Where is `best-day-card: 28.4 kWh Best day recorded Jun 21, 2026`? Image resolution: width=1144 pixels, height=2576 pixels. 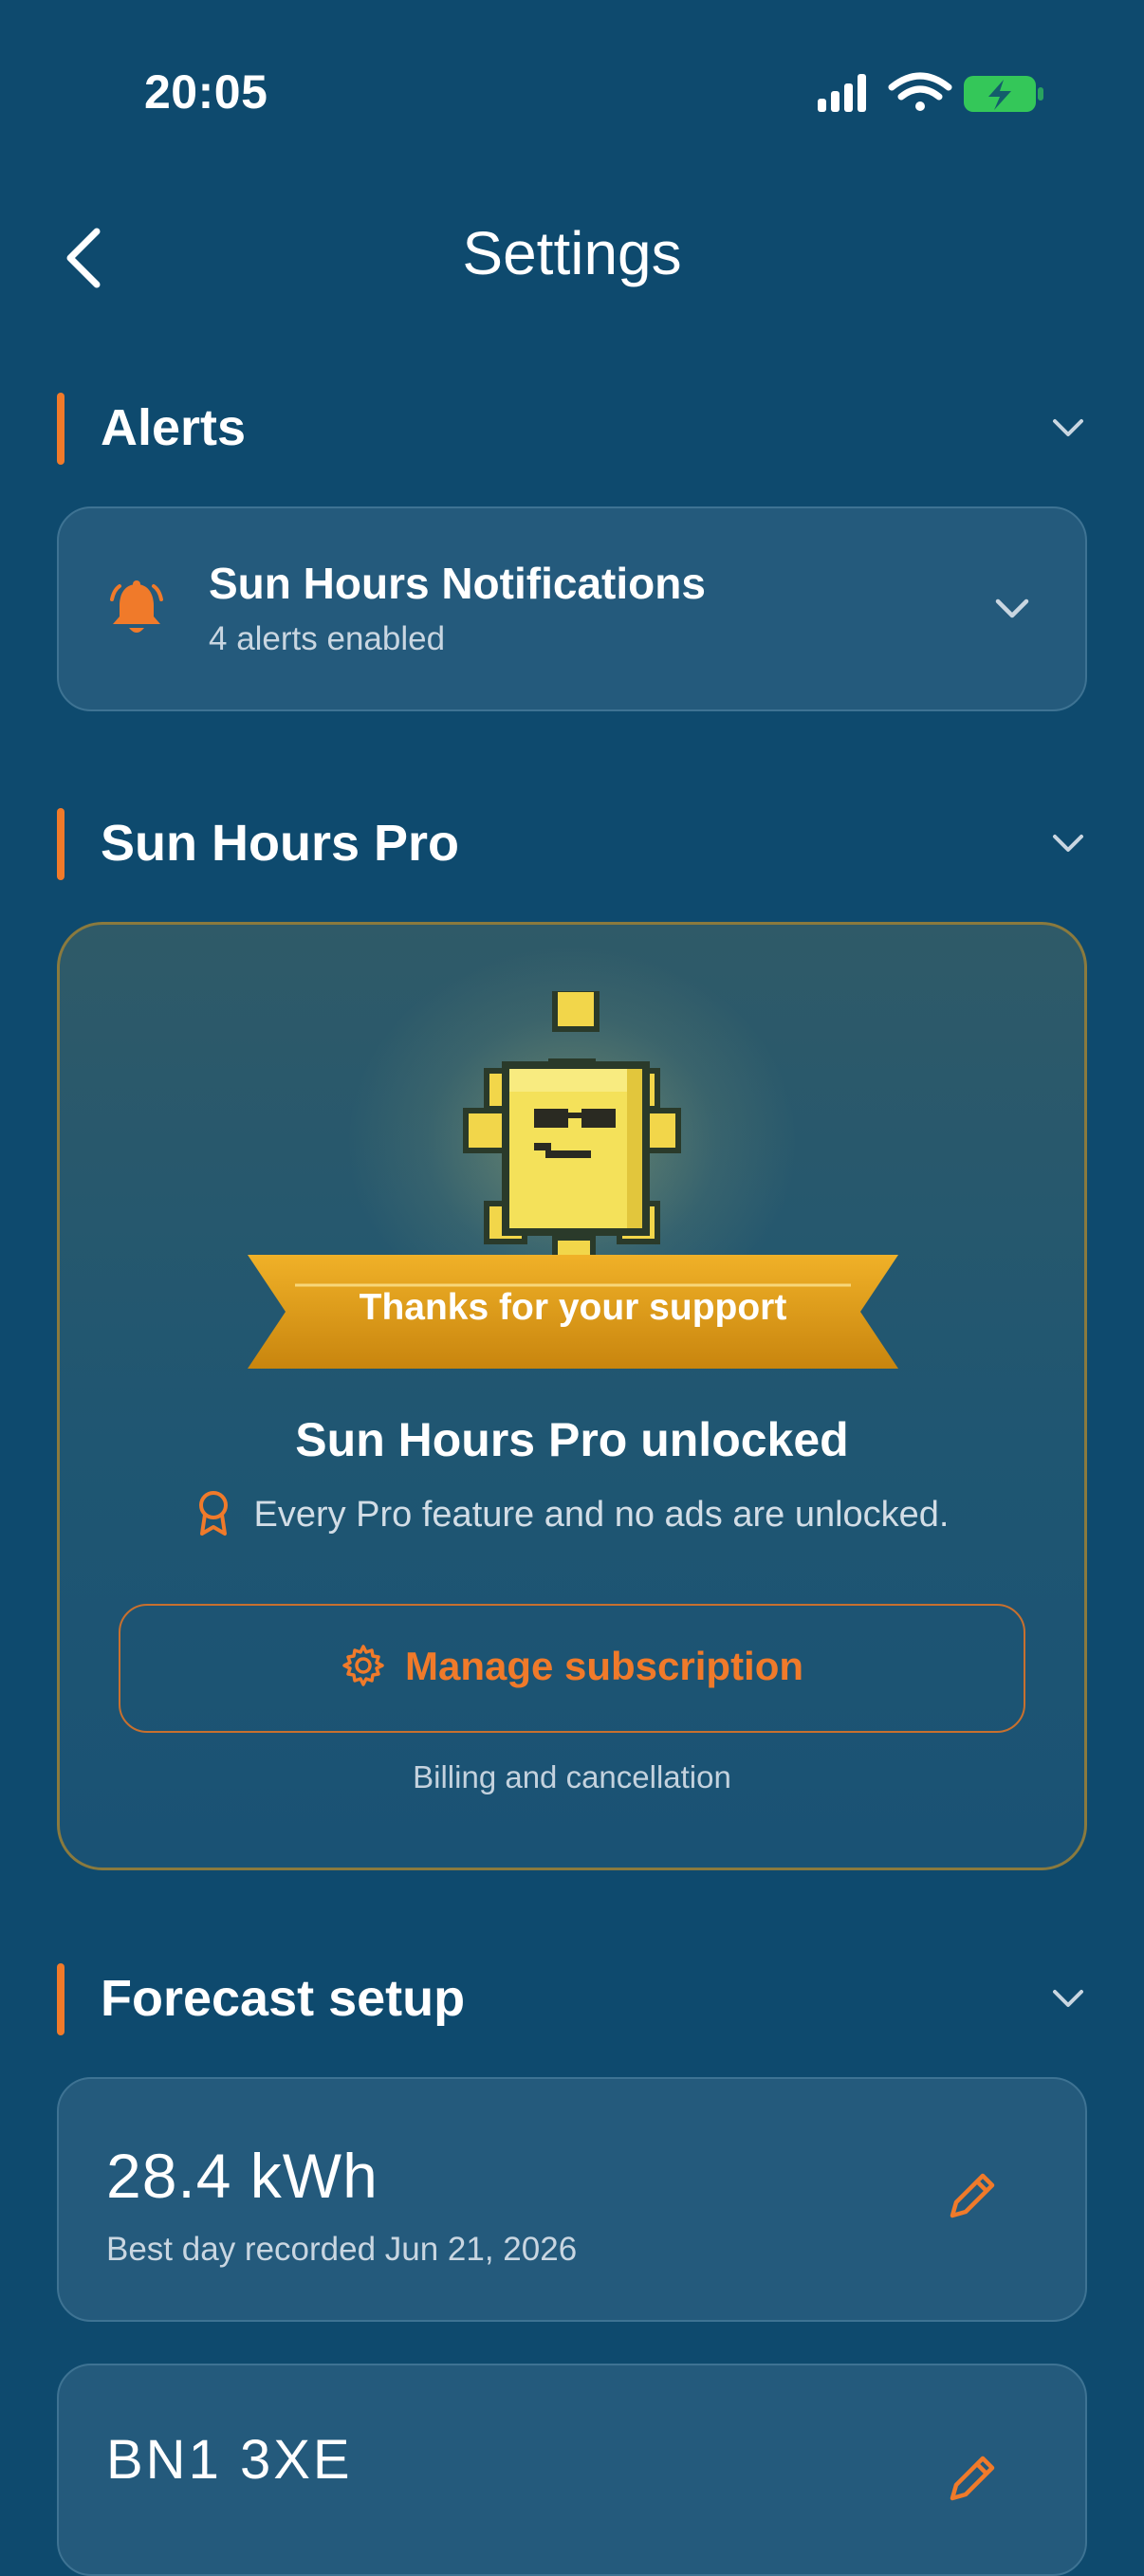 best-day-card: 28.4 kWh Best day recorded Jun 21, 2026 is located at coordinates (572, 2199).